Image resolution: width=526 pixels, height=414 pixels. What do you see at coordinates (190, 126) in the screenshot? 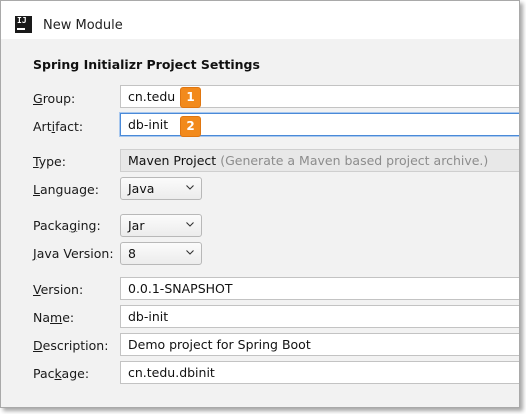
I see `step-badge-2: 2` at bounding box center [190, 126].